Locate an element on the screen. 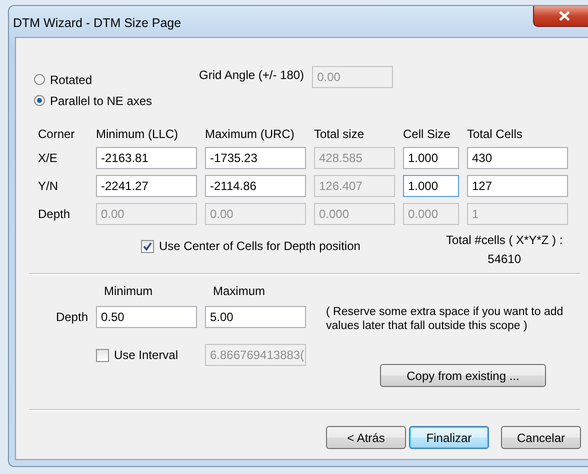  input-field: -2163.81 is located at coordinates (146, 158).